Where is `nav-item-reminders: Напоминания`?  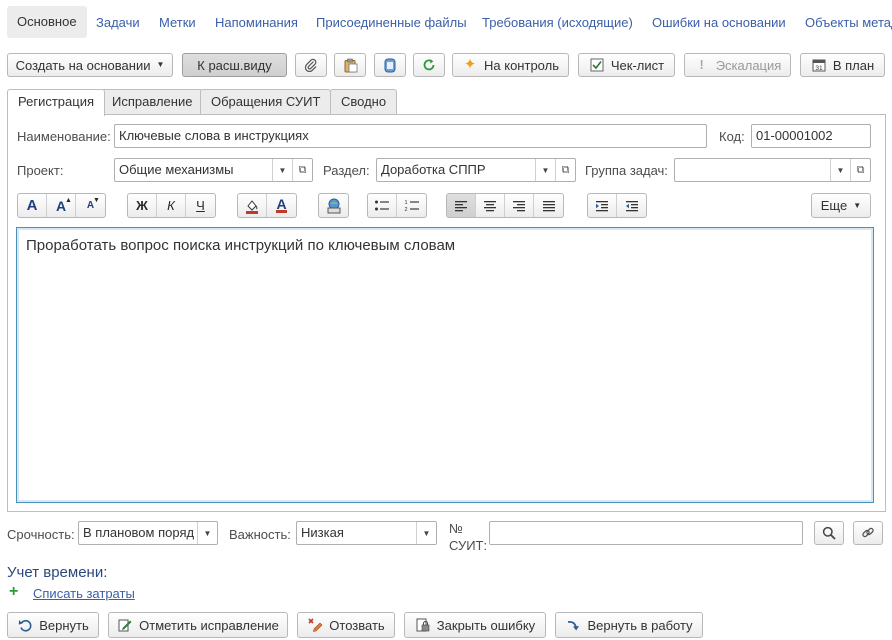 nav-item-reminders: Напоминания is located at coordinates (256, 22).